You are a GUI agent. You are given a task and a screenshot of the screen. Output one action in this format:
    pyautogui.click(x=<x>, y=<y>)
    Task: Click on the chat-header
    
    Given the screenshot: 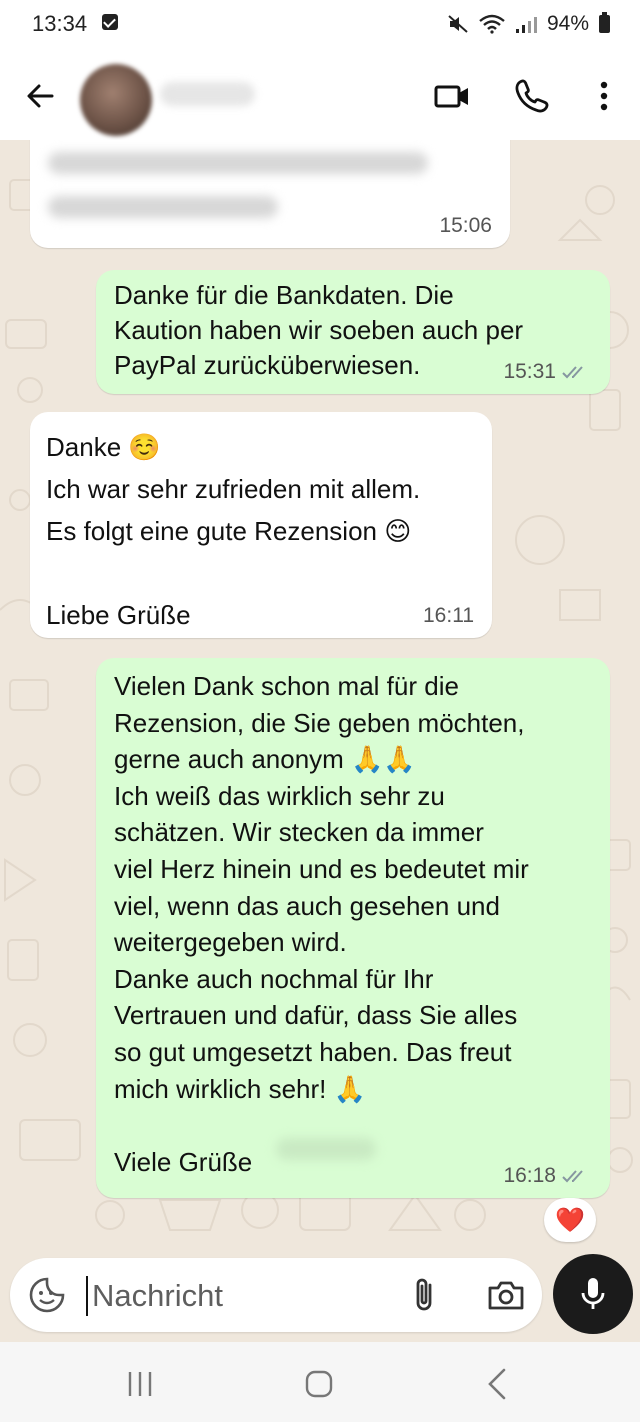 What is the action you would take?
    pyautogui.click(x=320, y=95)
    